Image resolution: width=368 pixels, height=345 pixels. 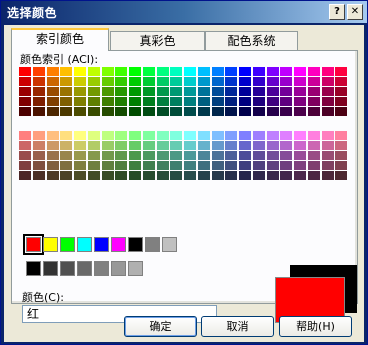 I want to click on cancel-button: 取消, so click(x=237, y=326).